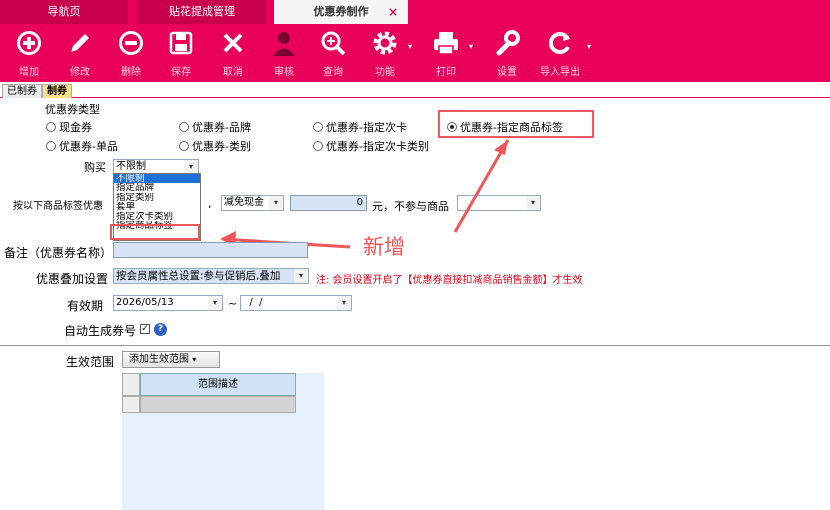 The height and width of the screenshot is (510, 830). Describe the element at coordinates (160, 329) in the screenshot. I see `help-icon: ?` at that location.